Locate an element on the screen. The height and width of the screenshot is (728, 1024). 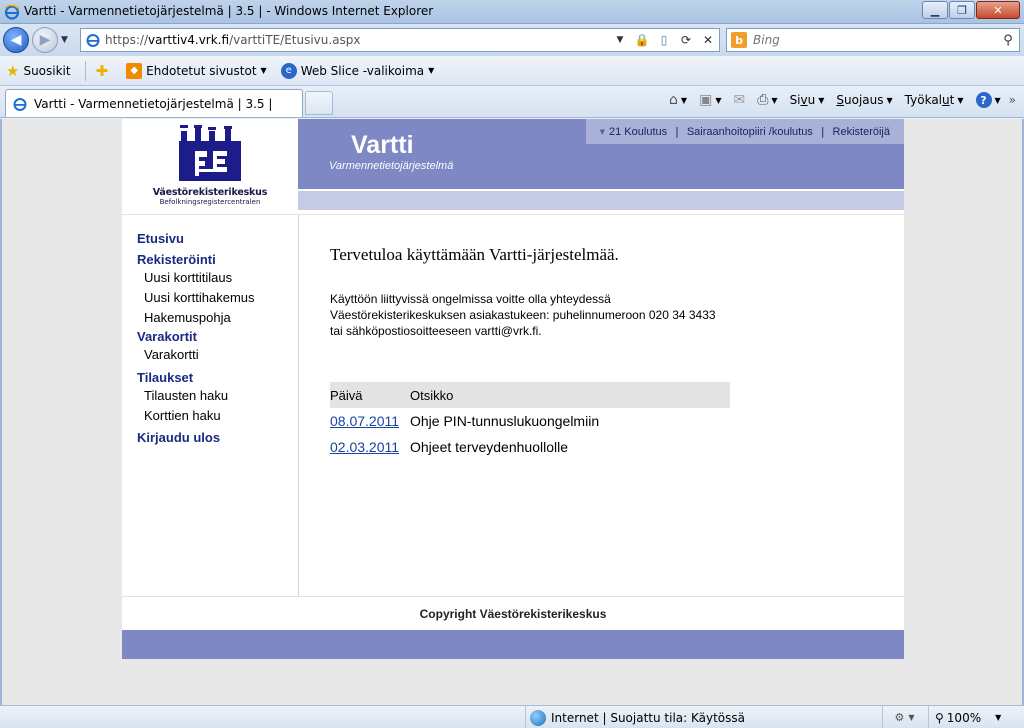
header-subbar is located at coordinates (601, 201).